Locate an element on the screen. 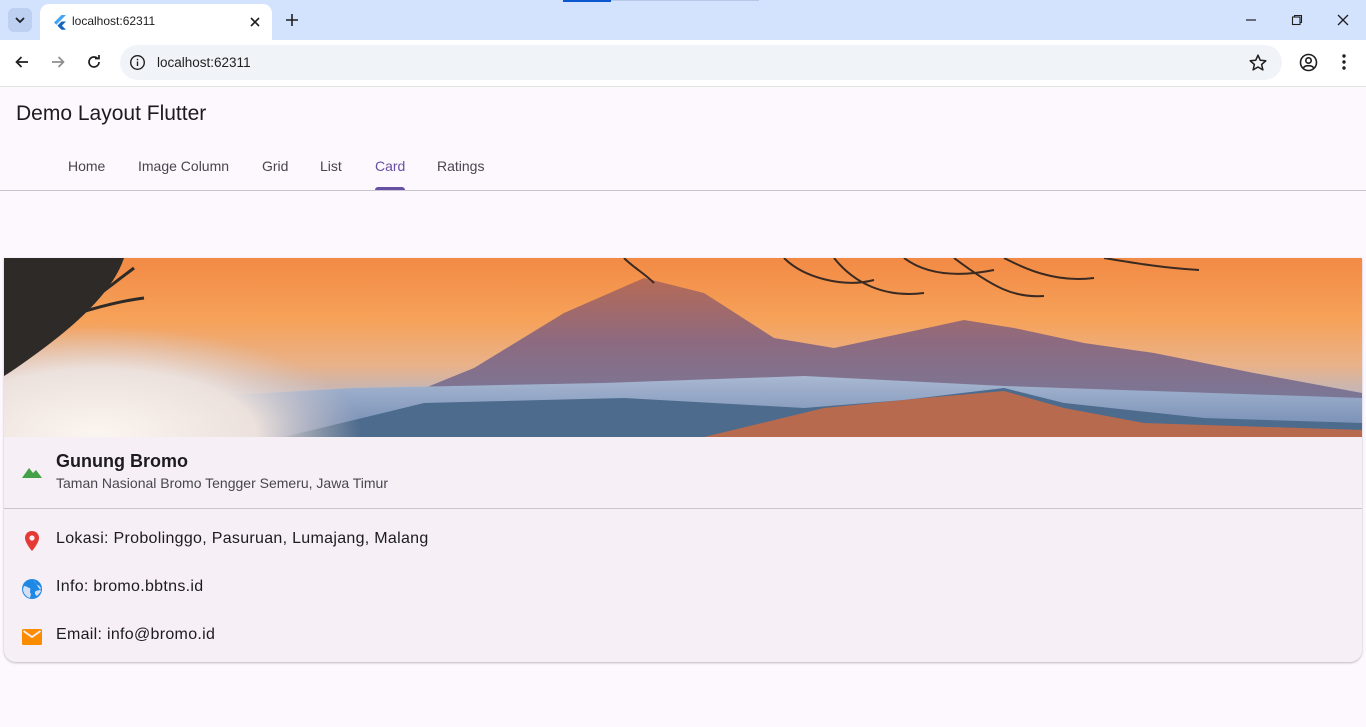  reload-icon is located at coordinates (94, 61).